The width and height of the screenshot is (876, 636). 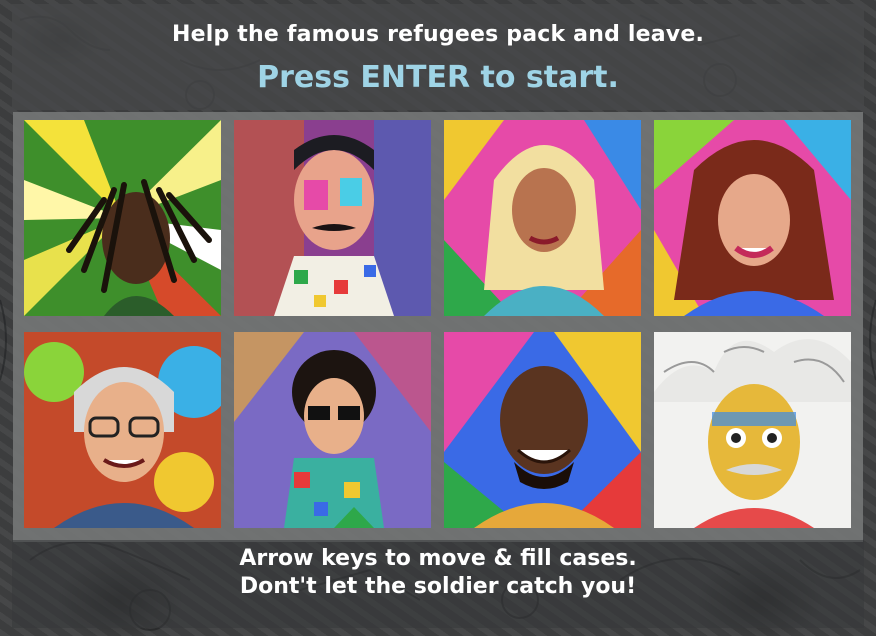 What do you see at coordinates (438, 558) in the screenshot?
I see `instruction-move: Arrow keys to move & fill cases.` at bounding box center [438, 558].